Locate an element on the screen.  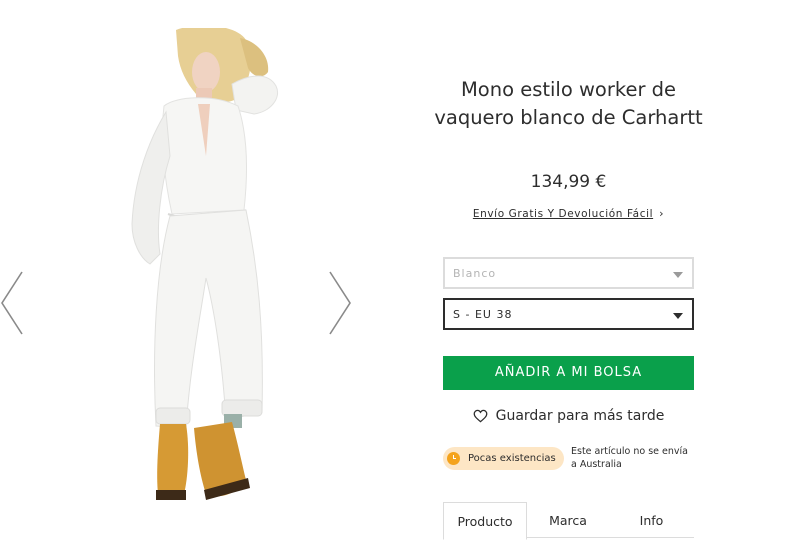
tab-info: Info is located at coordinates (651, 520).